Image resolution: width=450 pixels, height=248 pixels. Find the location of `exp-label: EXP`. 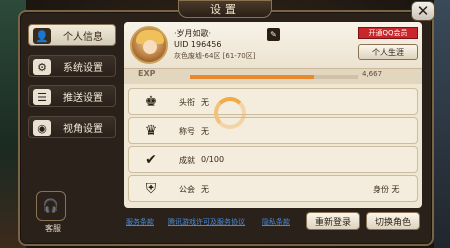

exp-label: EXP is located at coordinates (147, 73).